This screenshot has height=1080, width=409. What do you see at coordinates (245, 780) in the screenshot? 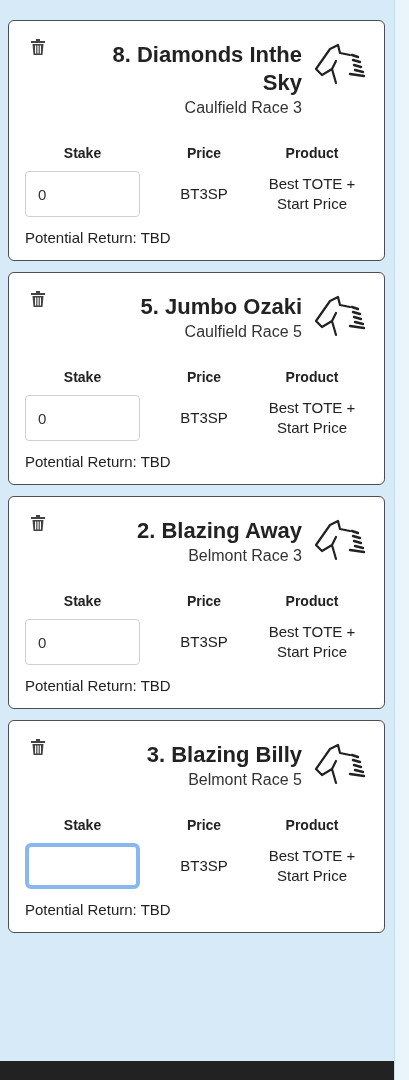
I see `race-name: Belmont Race 5` at bounding box center [245, 780].